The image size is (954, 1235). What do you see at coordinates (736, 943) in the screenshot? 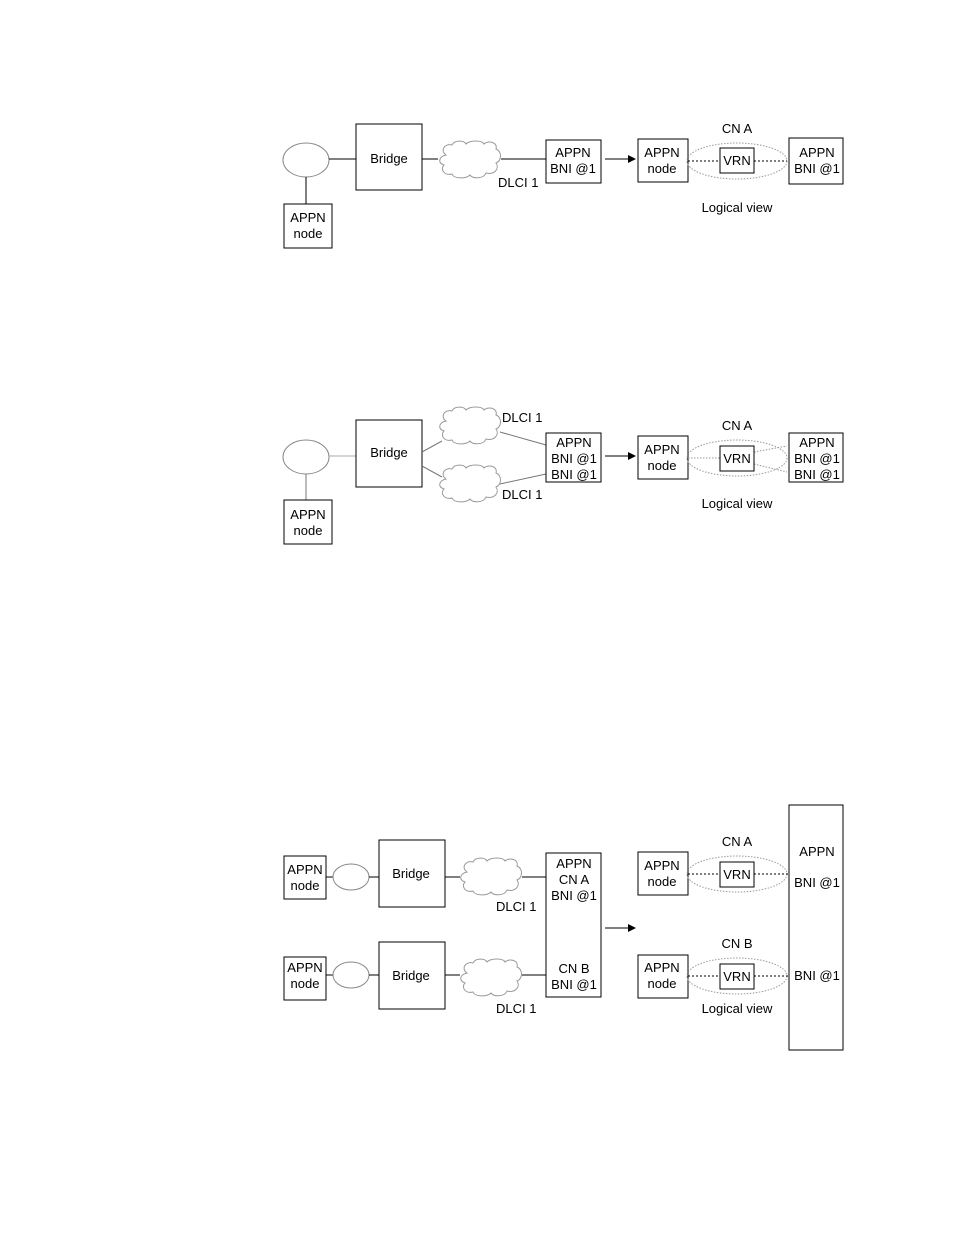
I see `cn-label: CN B` at bounding box center [736, 943].